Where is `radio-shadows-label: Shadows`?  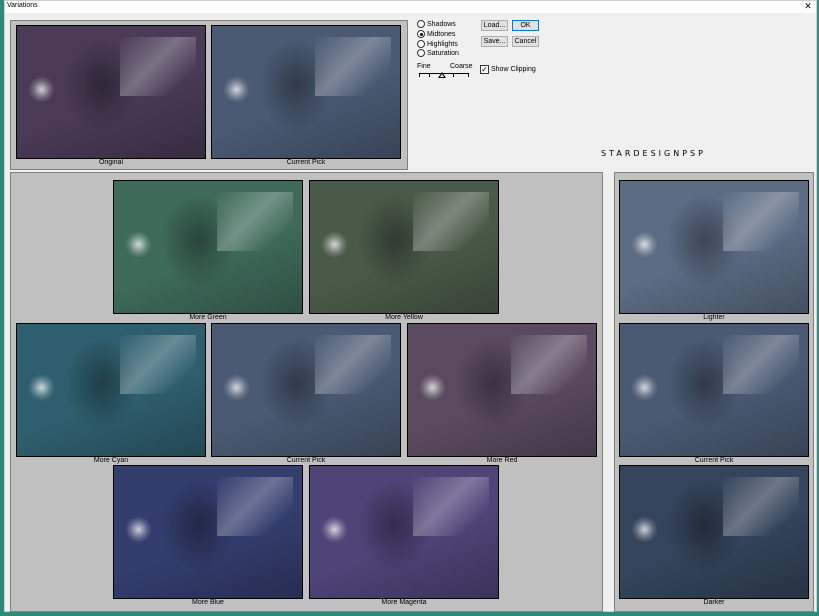
radio-shadows-label: Shadows is located at coordinates (441, 24).